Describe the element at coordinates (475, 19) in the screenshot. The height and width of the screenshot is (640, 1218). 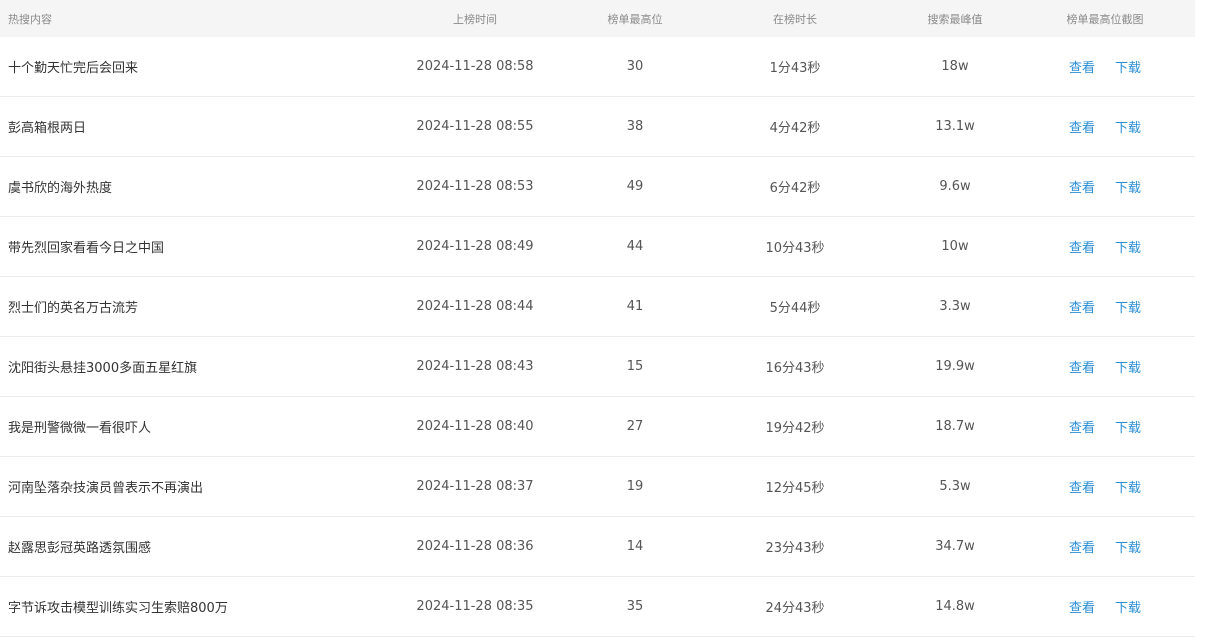
I see `header-time: 上榜时间` at that location.